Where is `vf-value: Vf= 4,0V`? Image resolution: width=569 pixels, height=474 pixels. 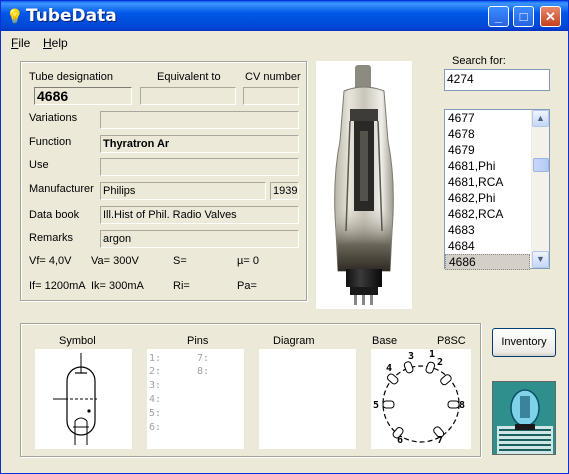 vf-value: Vf= 4,0V is located at coordinates (50, 261).